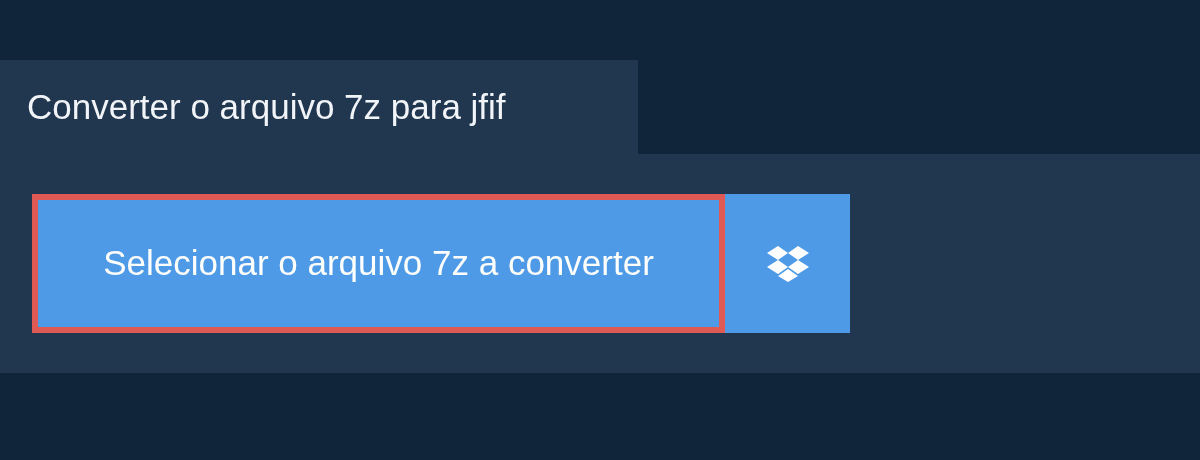 The width and height of the screenshot is (1200, 460). I want to click on tab: Converter o arquivo 7z para jfif, so click(319, 107).